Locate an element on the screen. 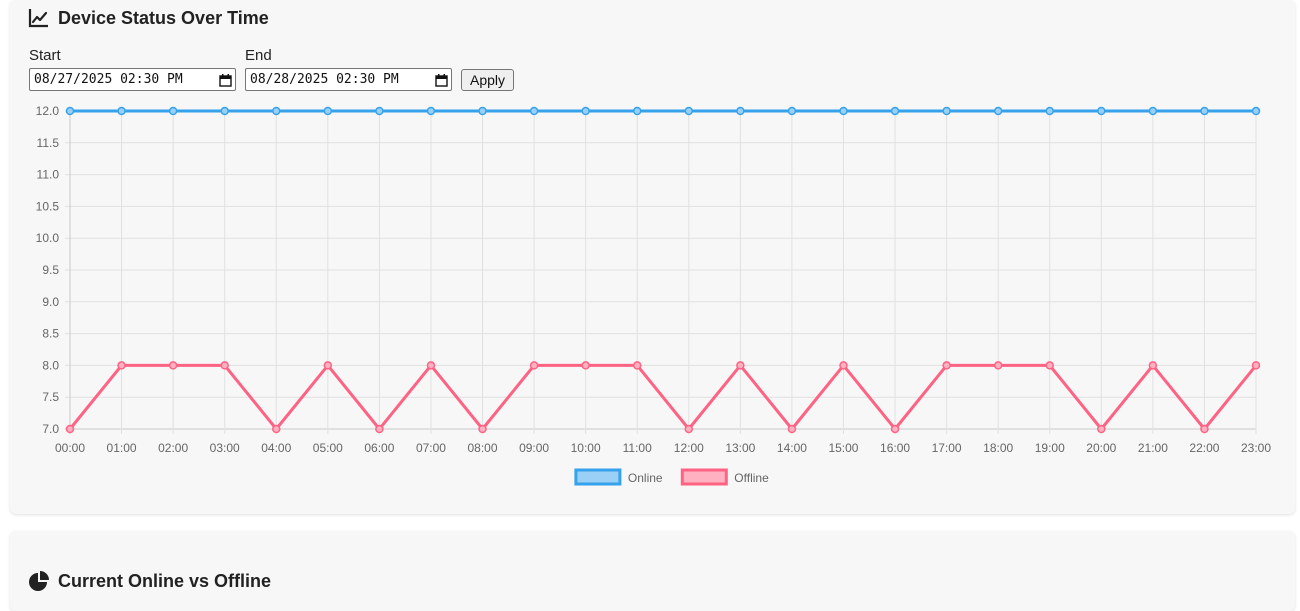 The width and height of the screenshot is (1300, 611). y-tick-label: 8.0 is located at coordinates (50, 365).